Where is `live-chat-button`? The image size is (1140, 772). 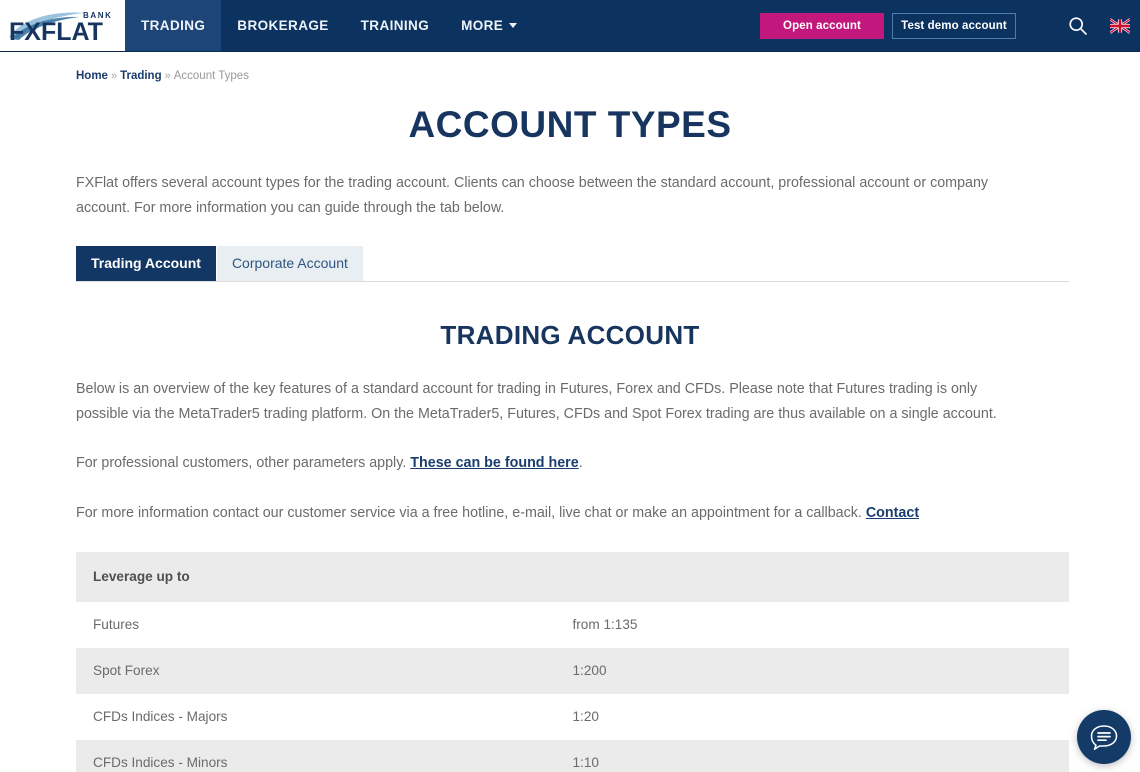 live-chat-button is located at coordinates (1104, 737).